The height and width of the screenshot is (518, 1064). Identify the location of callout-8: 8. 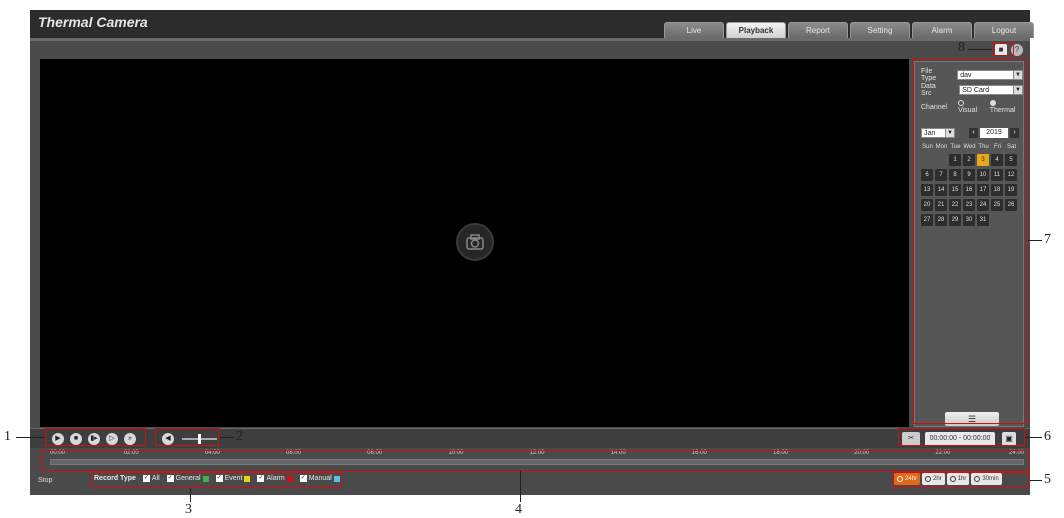
(961, 47).